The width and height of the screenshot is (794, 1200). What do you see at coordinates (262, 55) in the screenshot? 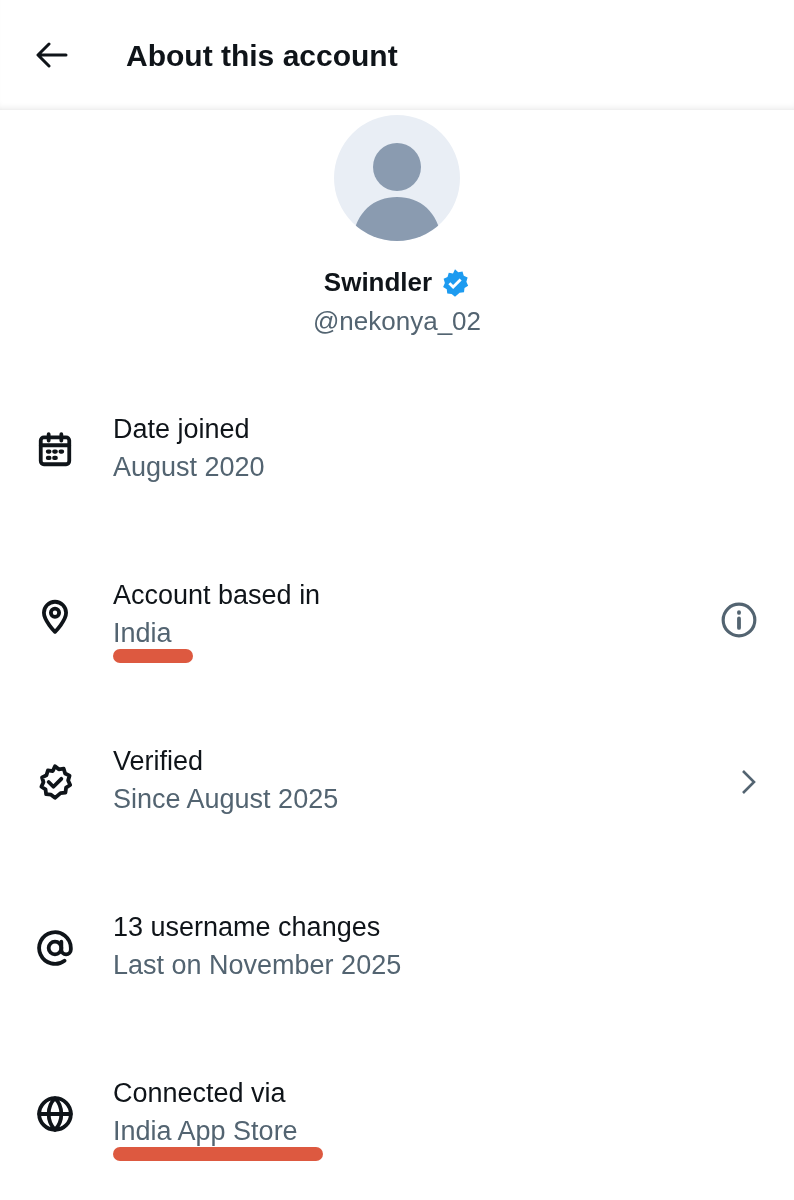
I see `page-title: About this account` at bounding box center [262, 55].